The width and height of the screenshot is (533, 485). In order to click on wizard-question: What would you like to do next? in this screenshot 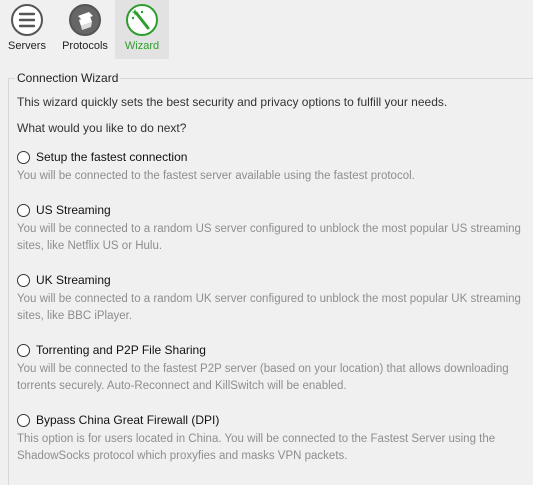, I will do `click(102, 128)`.